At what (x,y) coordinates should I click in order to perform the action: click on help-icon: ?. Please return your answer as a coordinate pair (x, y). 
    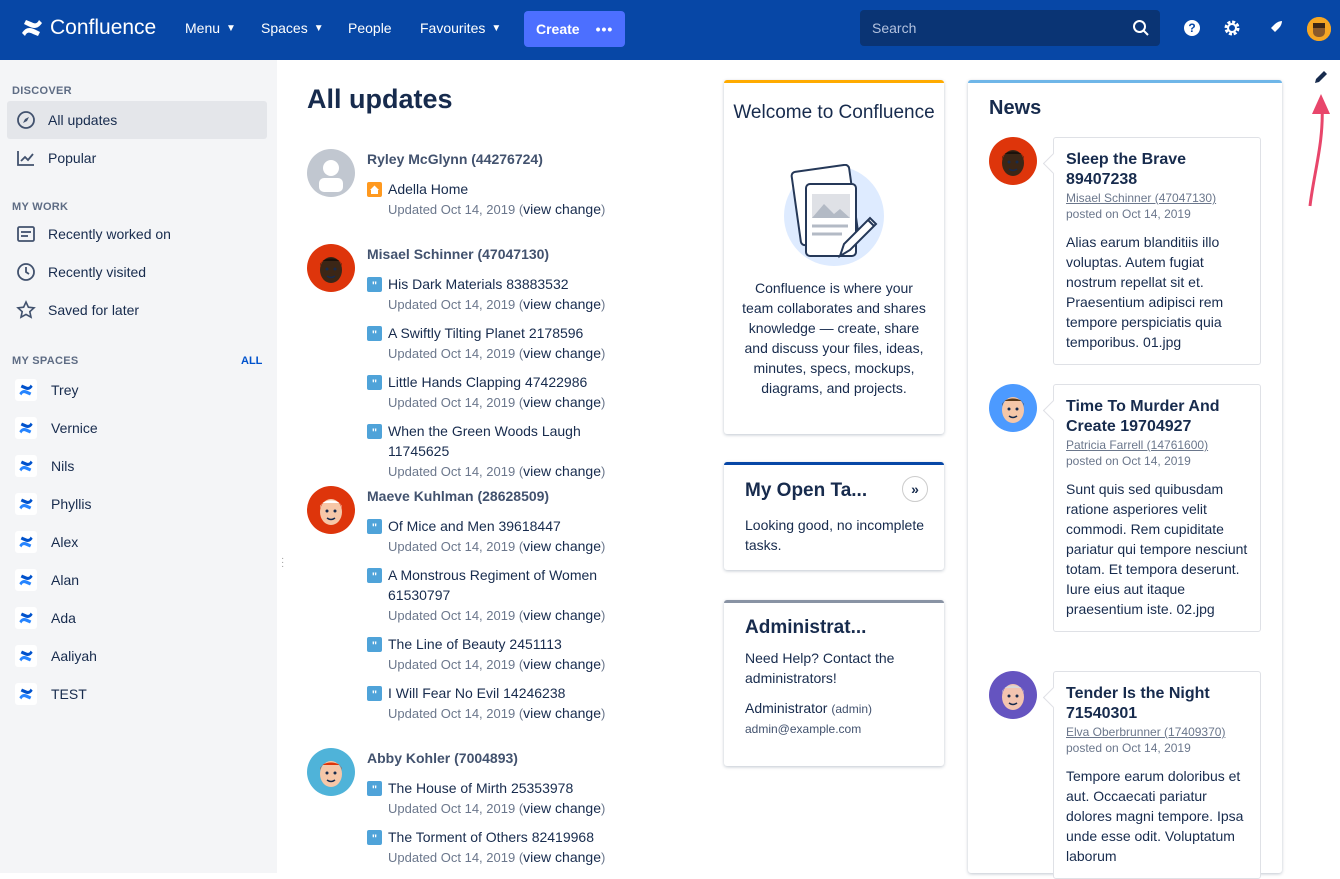
    Looking at the image, I should click on (1192, 28).